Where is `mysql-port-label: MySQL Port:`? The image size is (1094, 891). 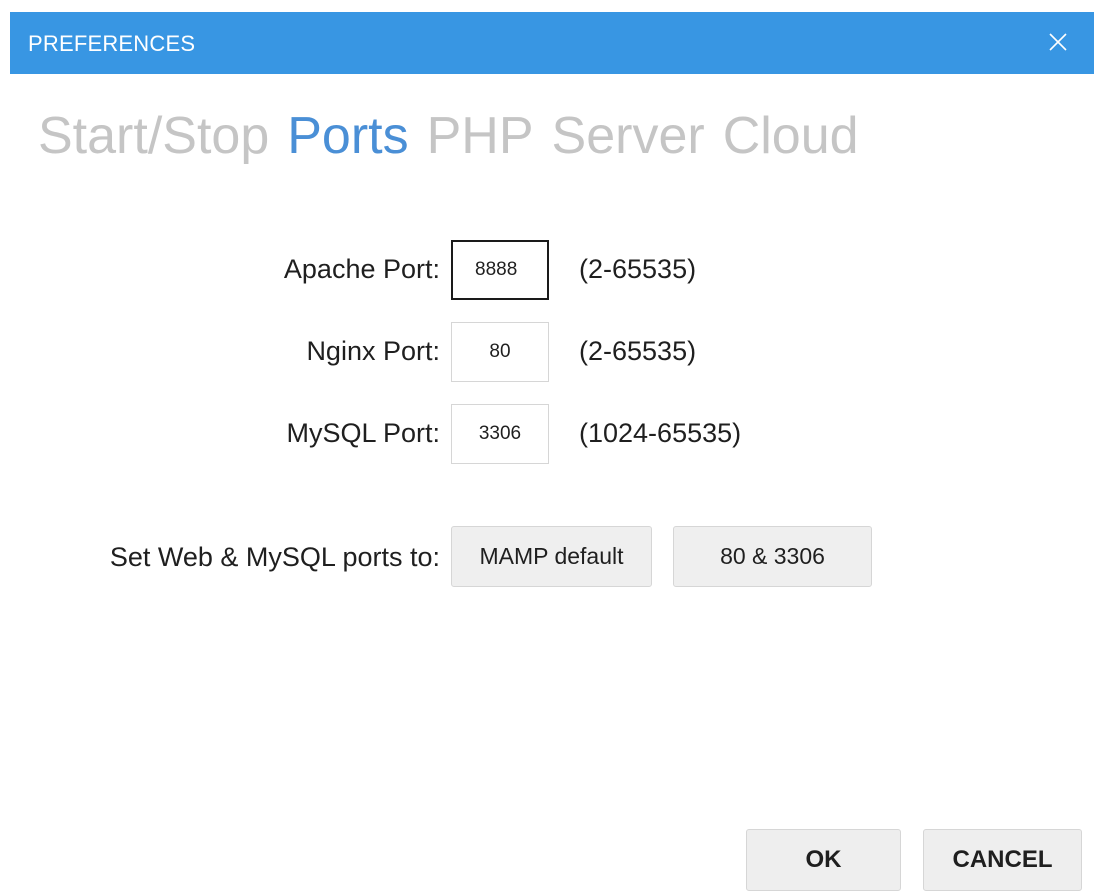 mysql-port-label: MySQL Port: is located at coordinates (363, 433).